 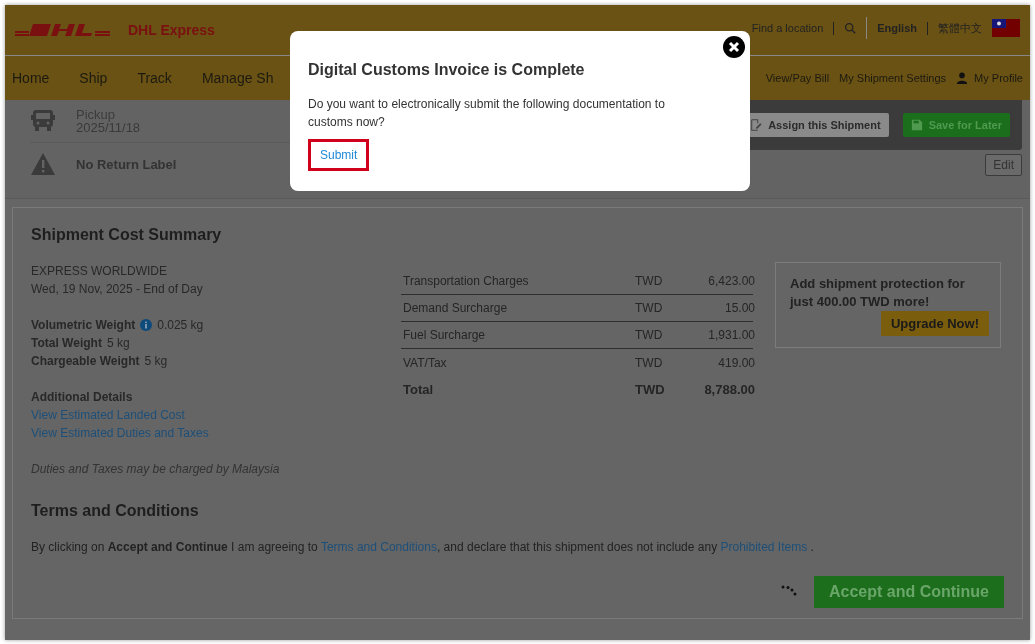 I want to click on upgrade-button: Upgrade Now!, so click(x=934, y=323).